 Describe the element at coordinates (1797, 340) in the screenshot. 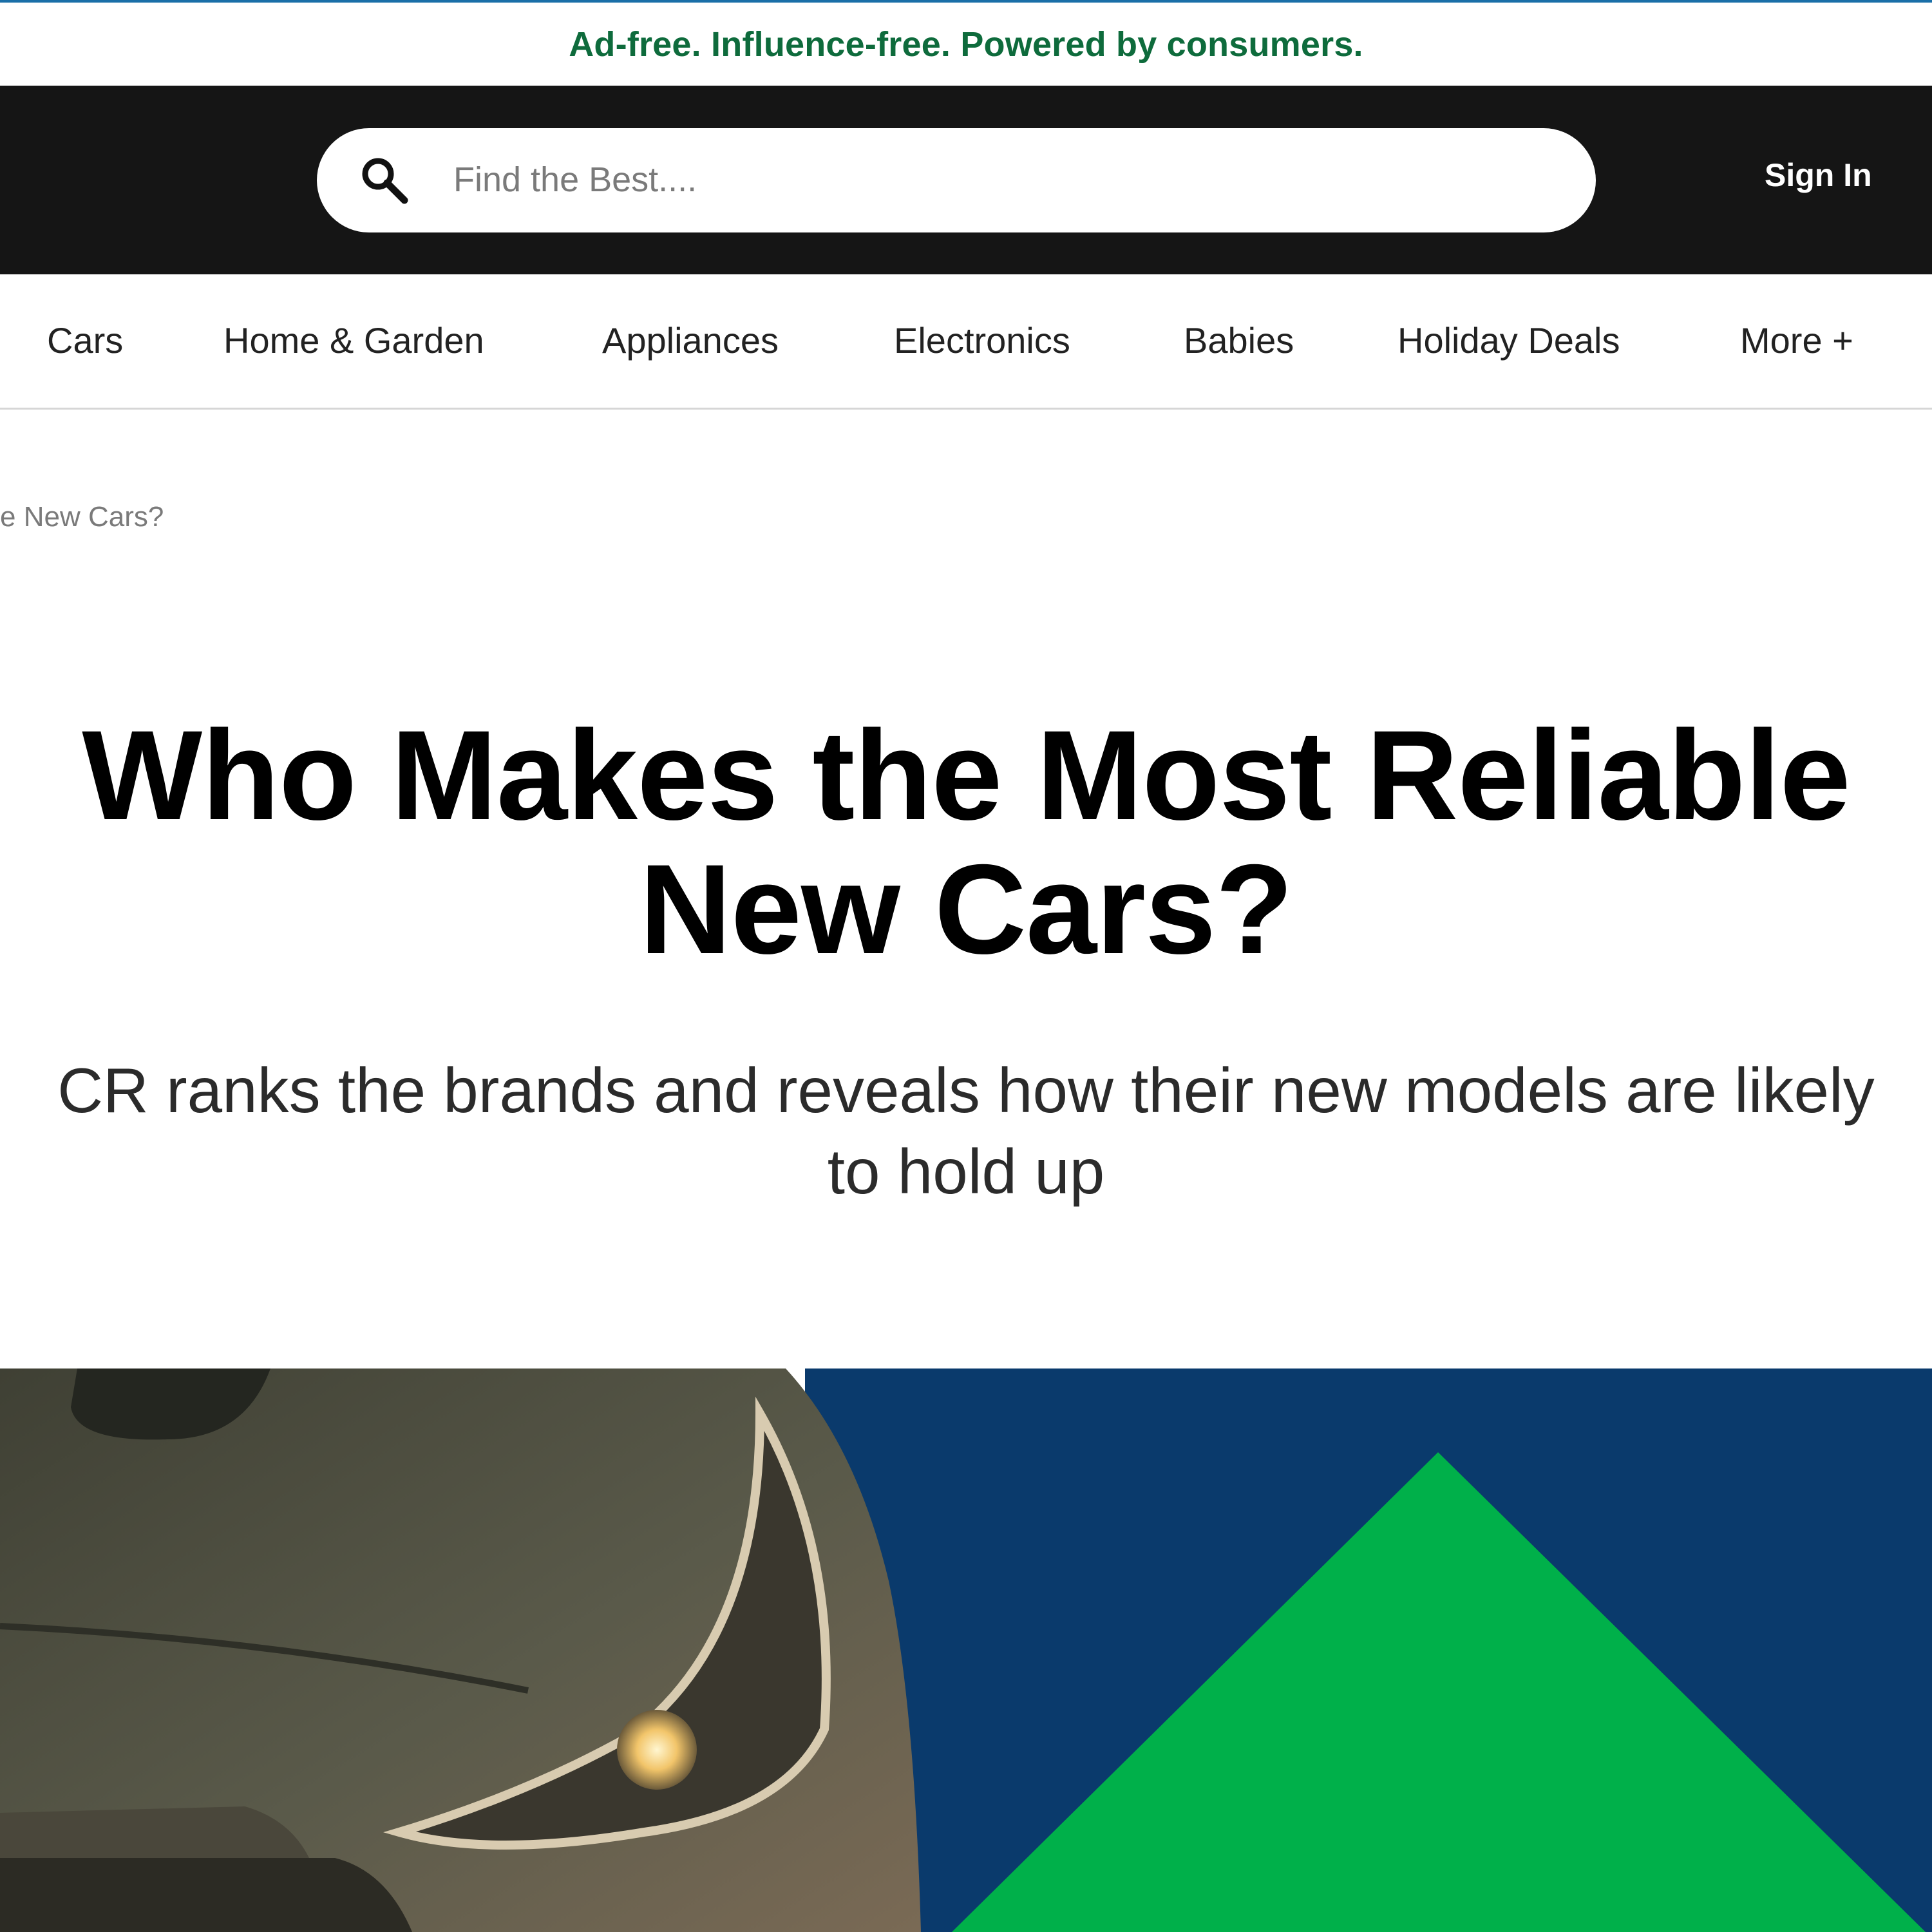

I see `nav-item-more: More +` at that location.